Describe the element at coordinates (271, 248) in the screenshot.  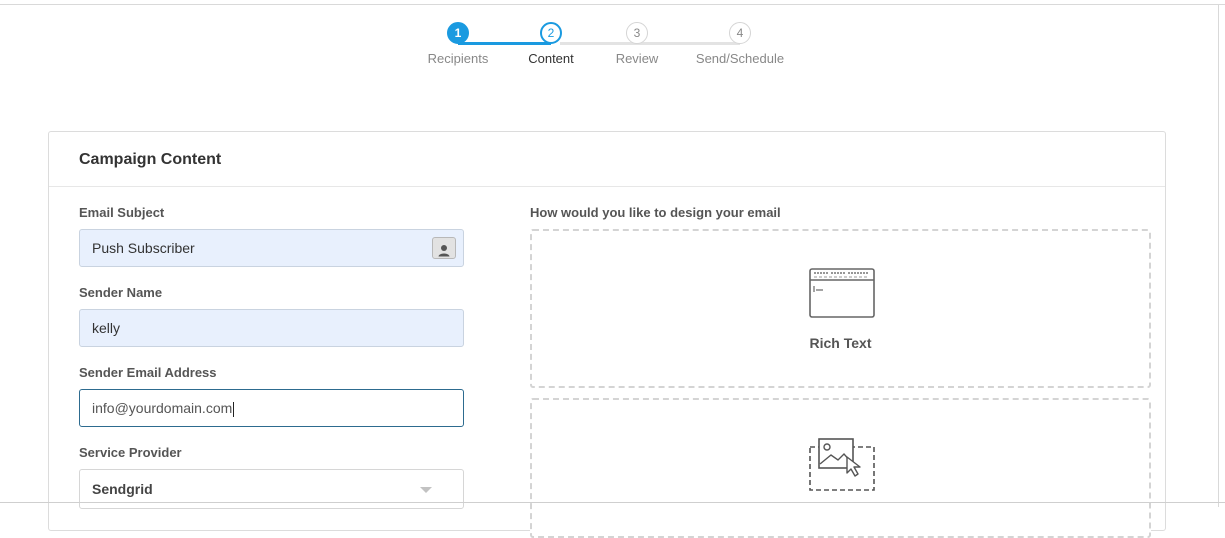
I see `email-subject-input: Push Subscriber` at that location.